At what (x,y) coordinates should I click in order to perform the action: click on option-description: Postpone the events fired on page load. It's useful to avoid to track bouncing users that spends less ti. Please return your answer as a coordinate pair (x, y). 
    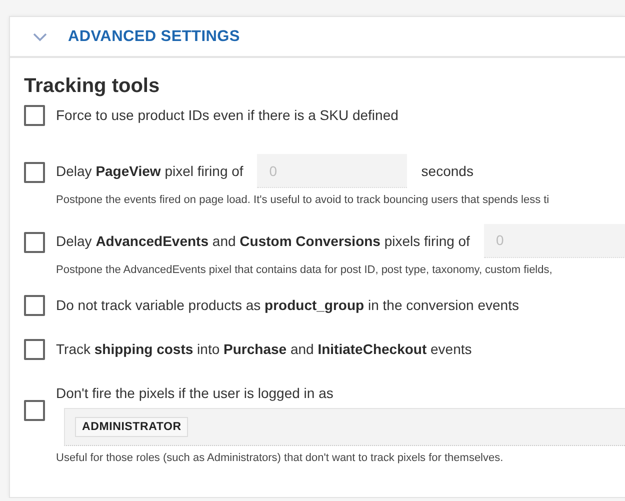
    Looking at the image, I should click on (303, 200).